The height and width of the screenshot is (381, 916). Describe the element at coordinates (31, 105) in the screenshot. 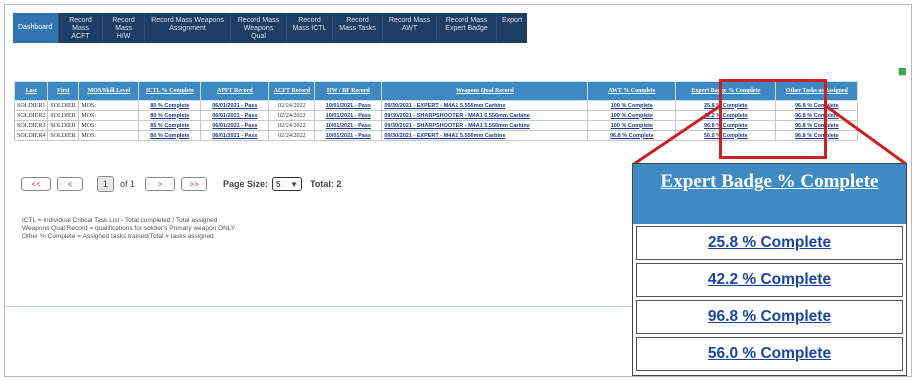

I see `cell-last: SOLDIER1` at that location.